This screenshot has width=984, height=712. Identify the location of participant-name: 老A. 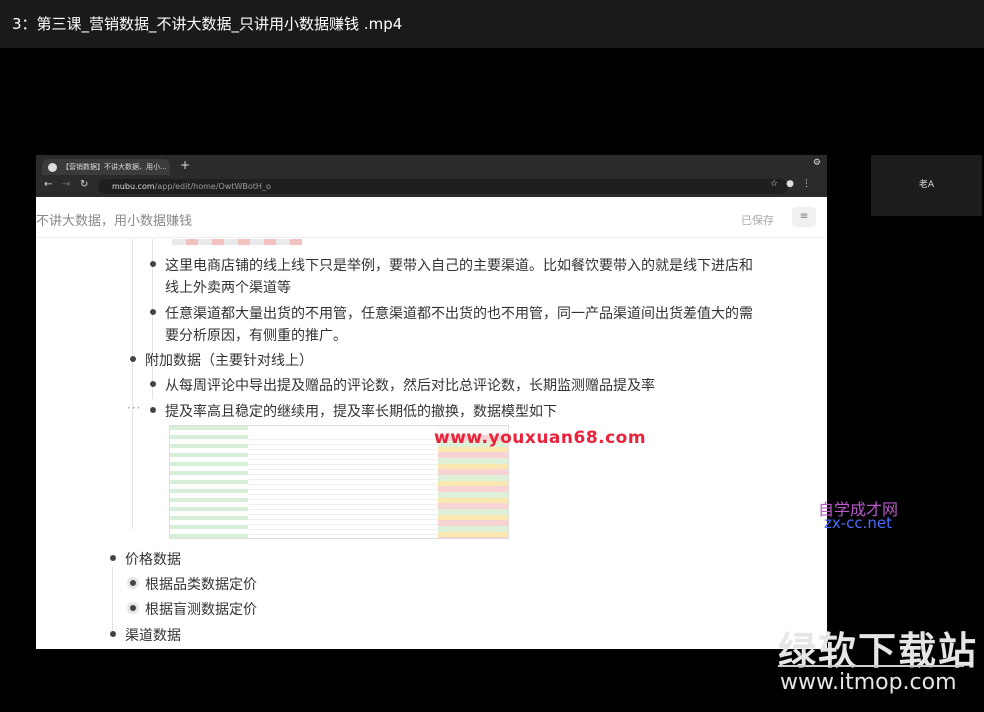
(926, 185).